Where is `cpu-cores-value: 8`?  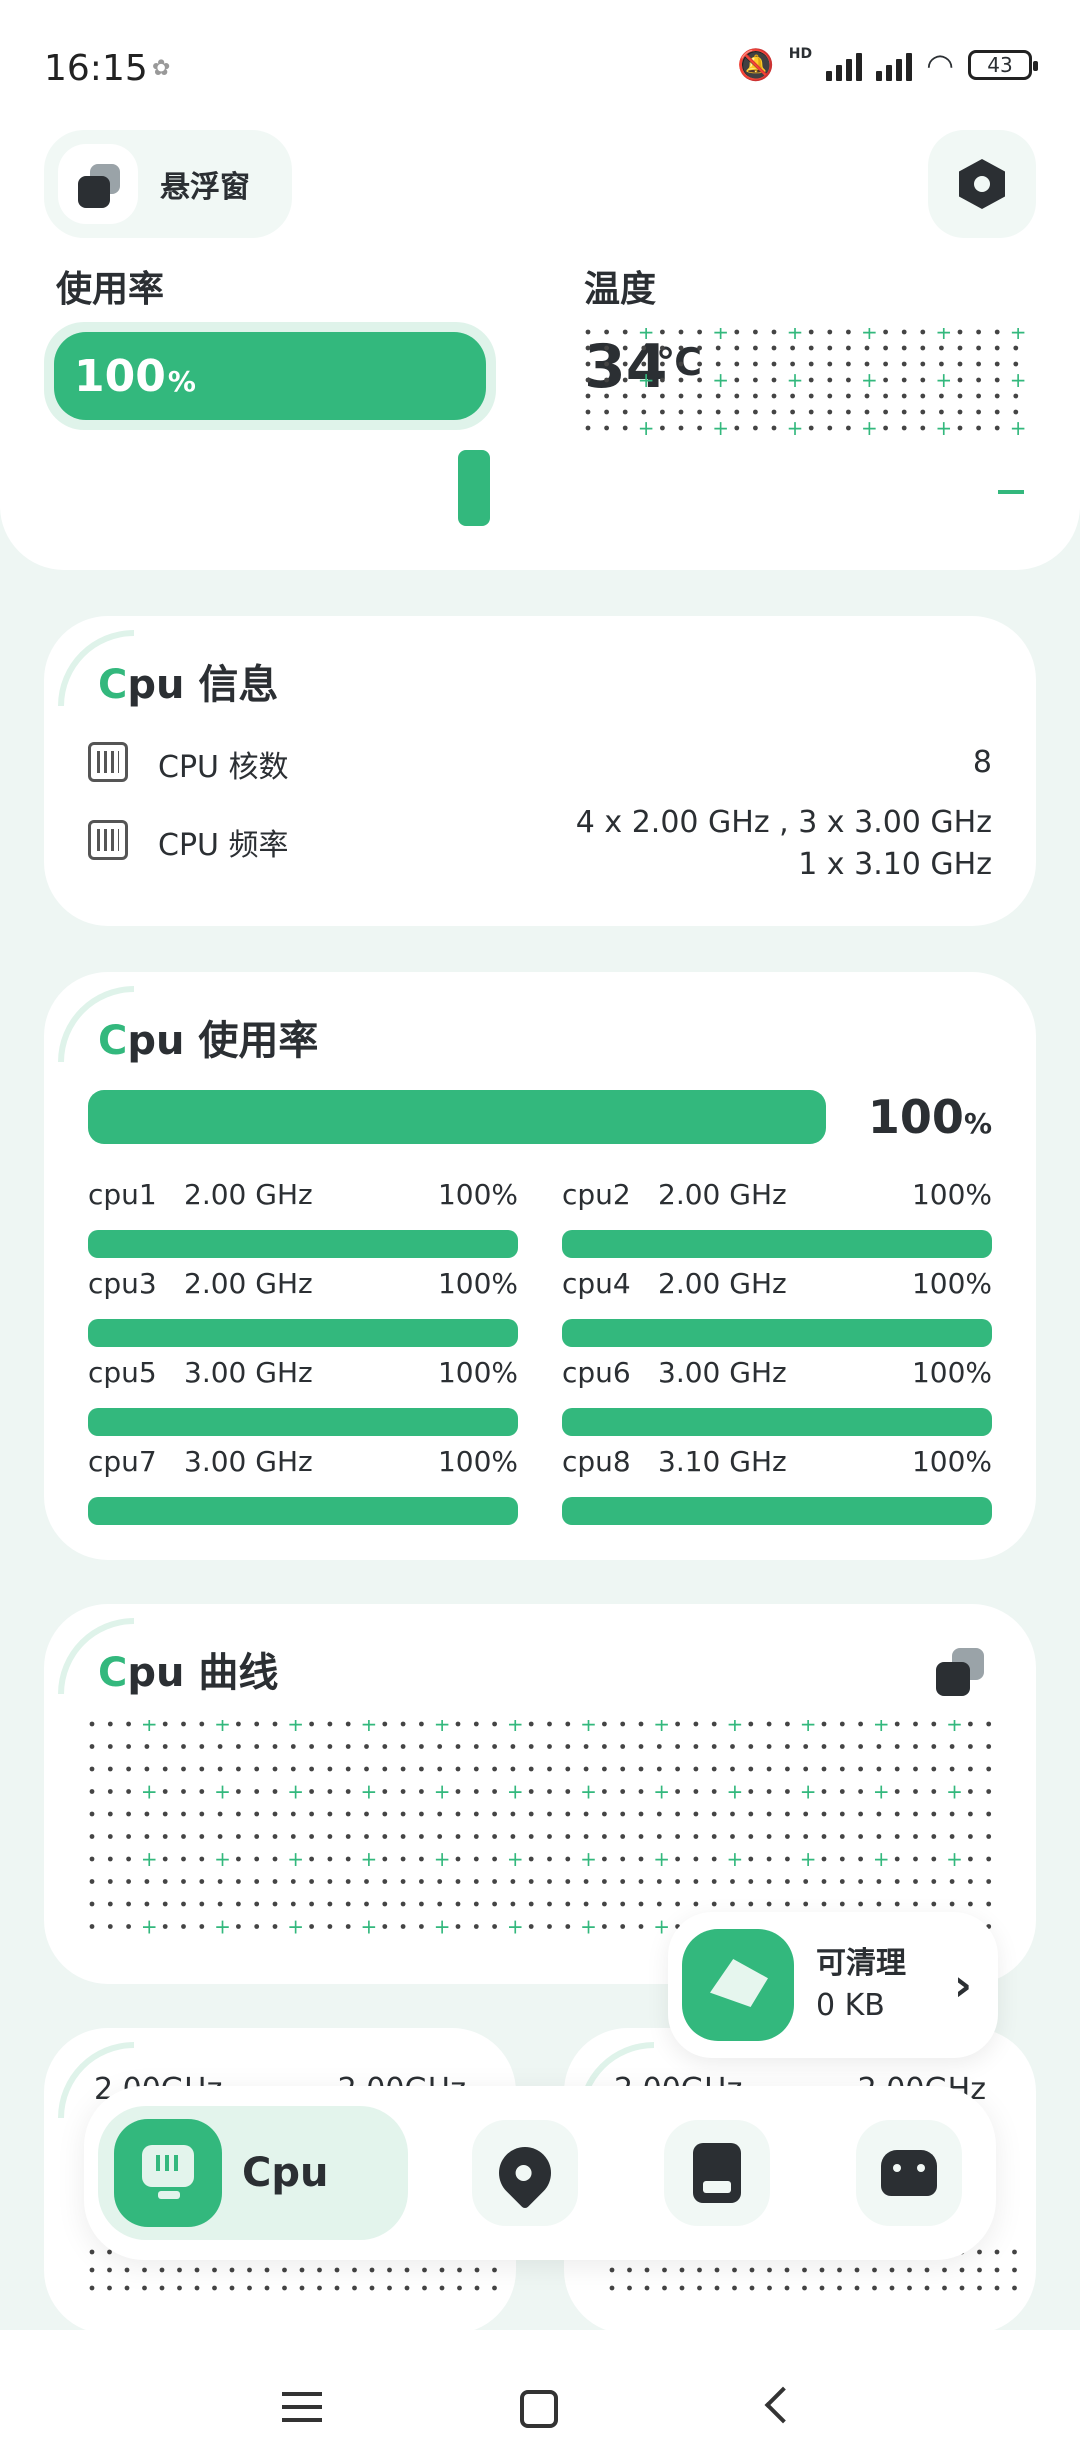
cpu-cores-value: 8 is located at coordinates (982, 762).